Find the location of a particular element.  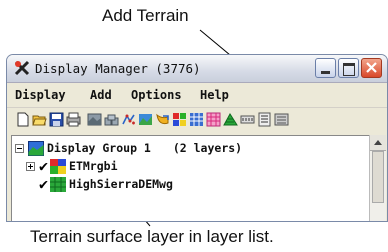

group-name: Display Group 1 is located at coordinates (99, 148).